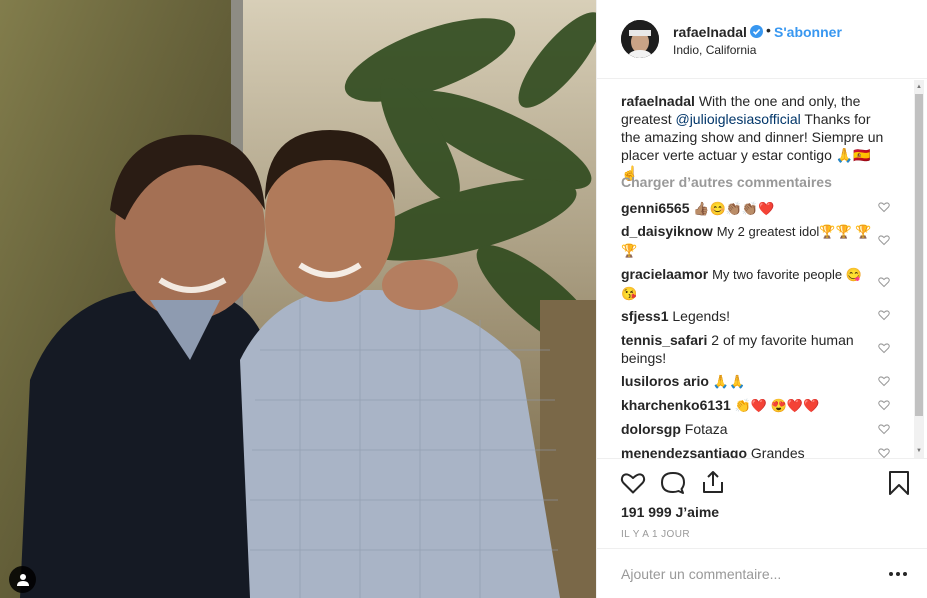 The image size is (927, 598). What do you see at coordinates (899, 483) in the screenshot?
I see `bookmark-icon` at bounding box center [899, 483].